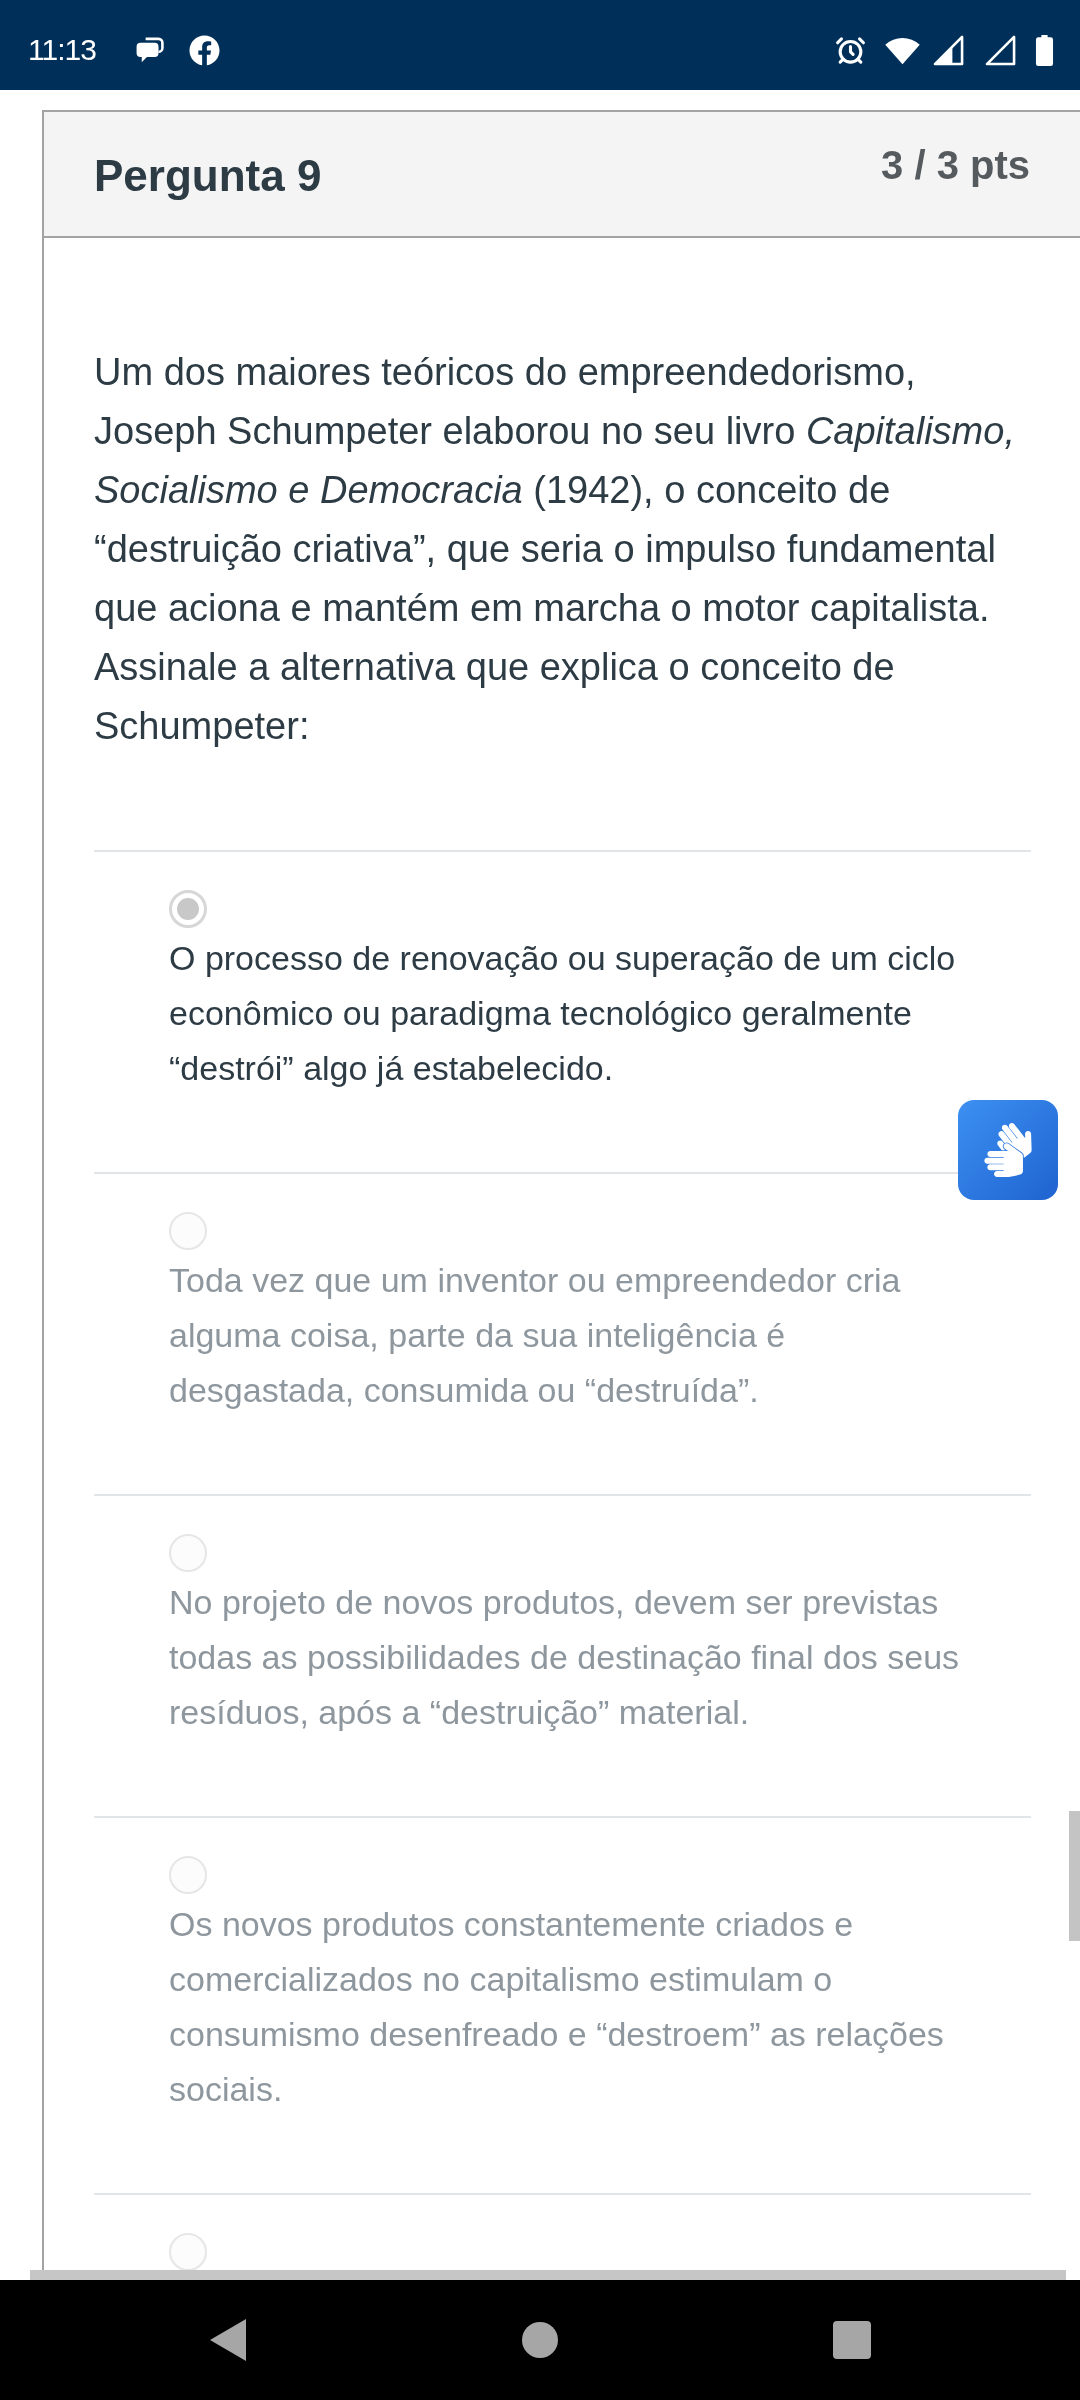 The width and height of the screenshot is (1080, 2400). Describe the element at coordinates (62, 50) in the screenshot. I see `status-time: 11:13` at that location.